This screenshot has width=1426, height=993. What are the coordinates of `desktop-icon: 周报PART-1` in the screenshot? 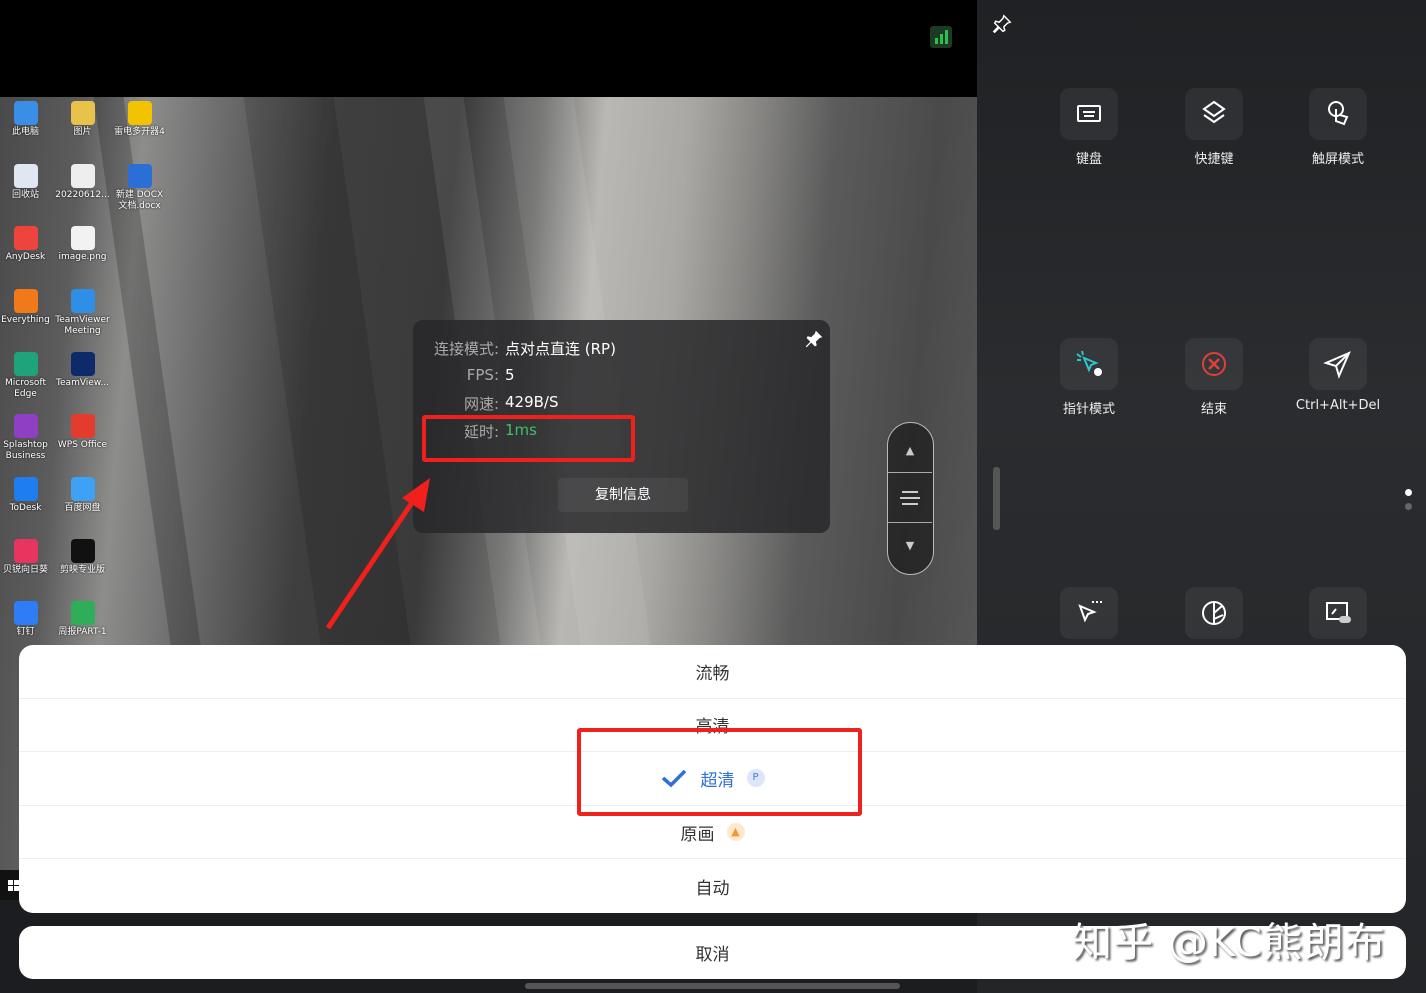 It's located at (82, 619).